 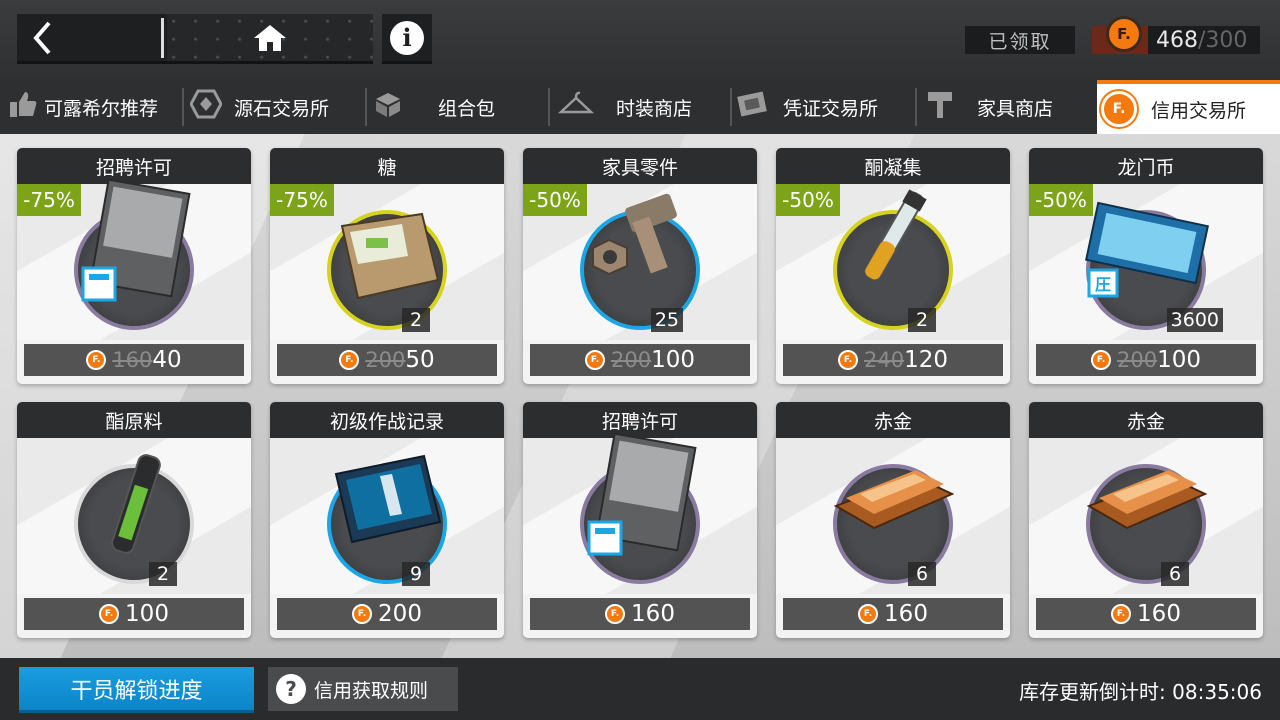 What do you see at coordinates (206, 107) in the screenshot?
I see `originite-icon` at bounding box center [206, 107].